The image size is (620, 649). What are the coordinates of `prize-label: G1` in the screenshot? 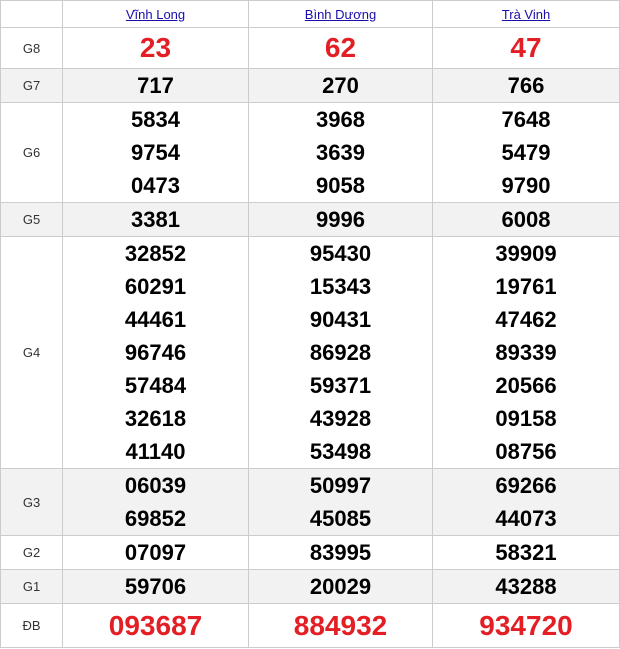 It's located at (31, 586).